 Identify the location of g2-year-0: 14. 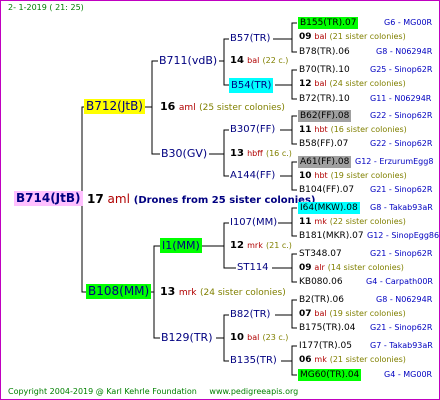
(237, 60).